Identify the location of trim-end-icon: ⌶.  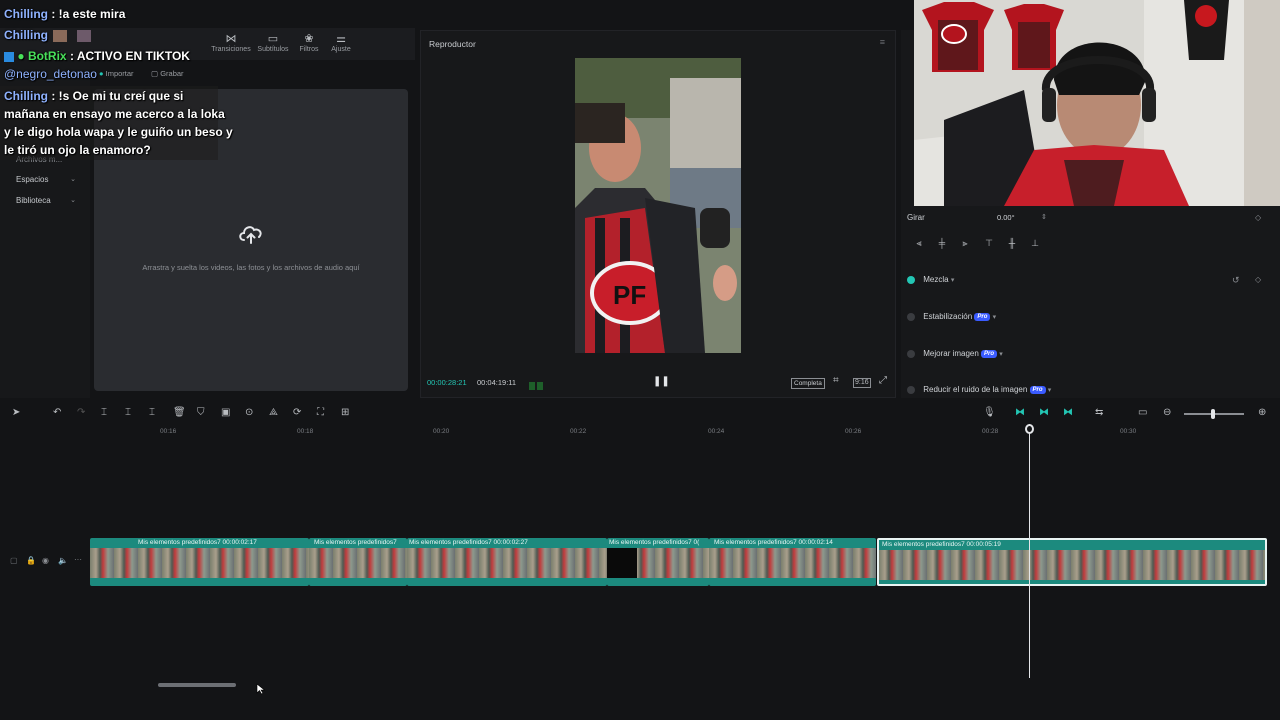
(152, 412).